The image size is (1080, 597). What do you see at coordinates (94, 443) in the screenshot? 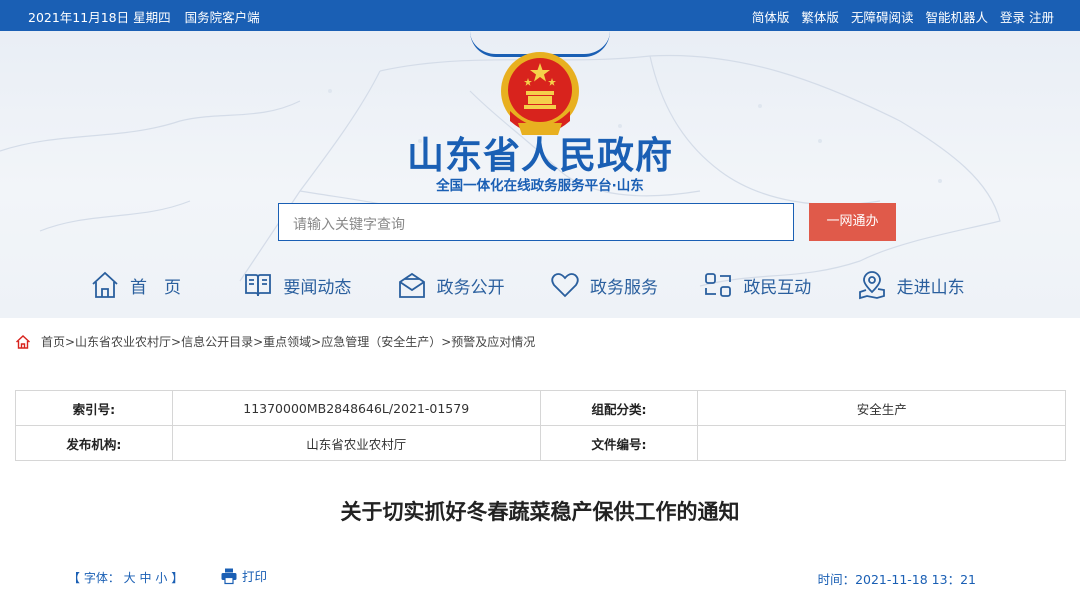
I see `publisher-label: 发布机构:` at bounding box center [94, 443].